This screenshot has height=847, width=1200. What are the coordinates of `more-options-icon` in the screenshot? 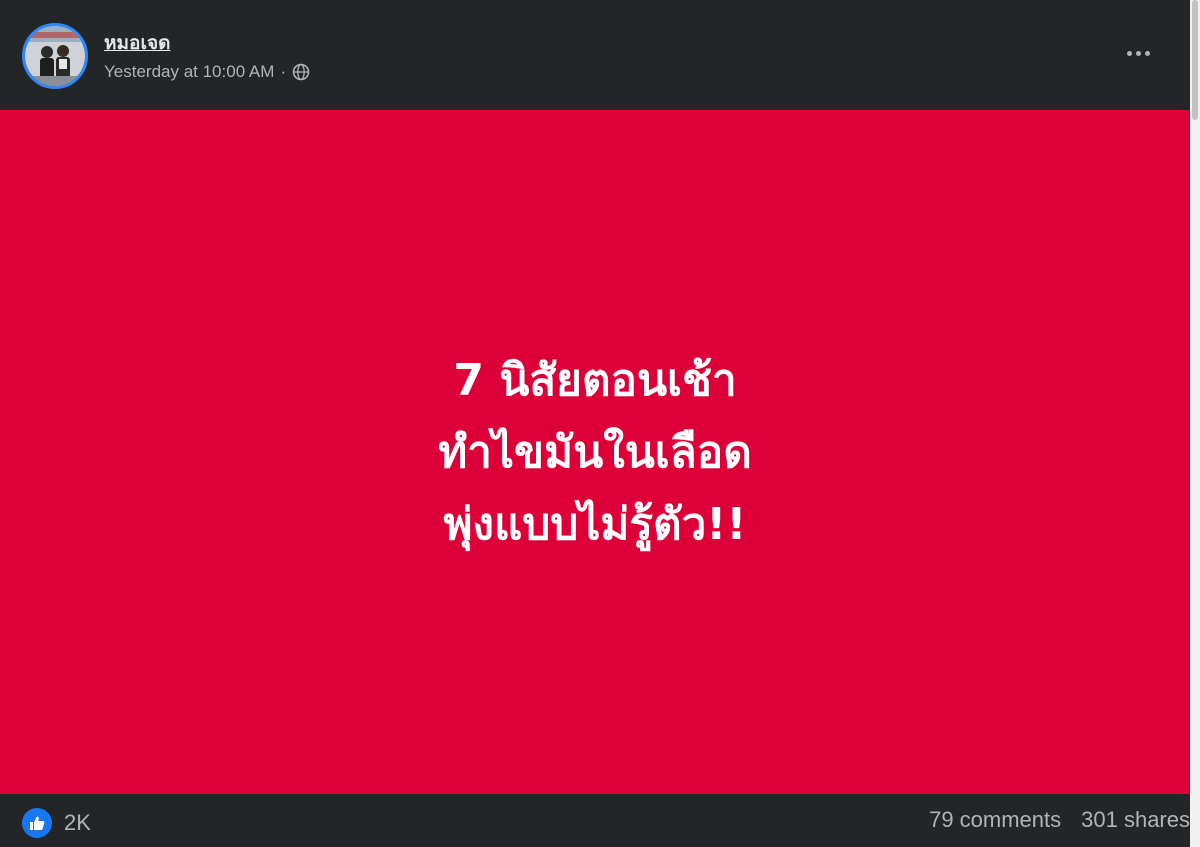 It's located at (1138, 53).